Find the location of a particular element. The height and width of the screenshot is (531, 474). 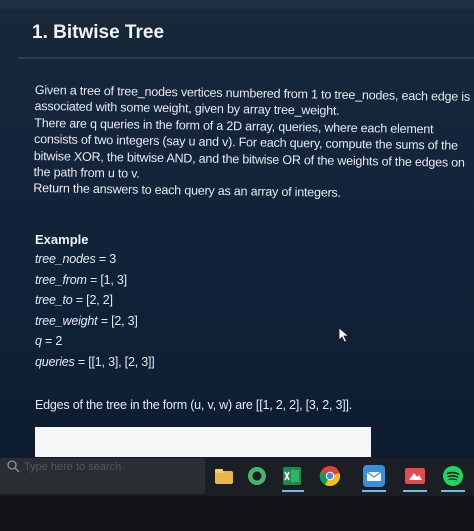

example-key: q is located at coordinates (38, 341).